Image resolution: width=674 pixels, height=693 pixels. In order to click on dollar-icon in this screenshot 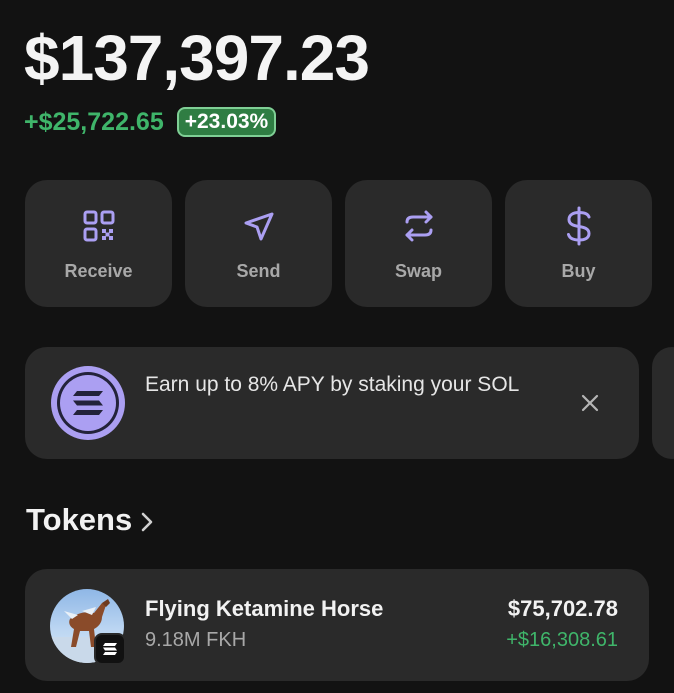, I will do `click(579, 226)`.